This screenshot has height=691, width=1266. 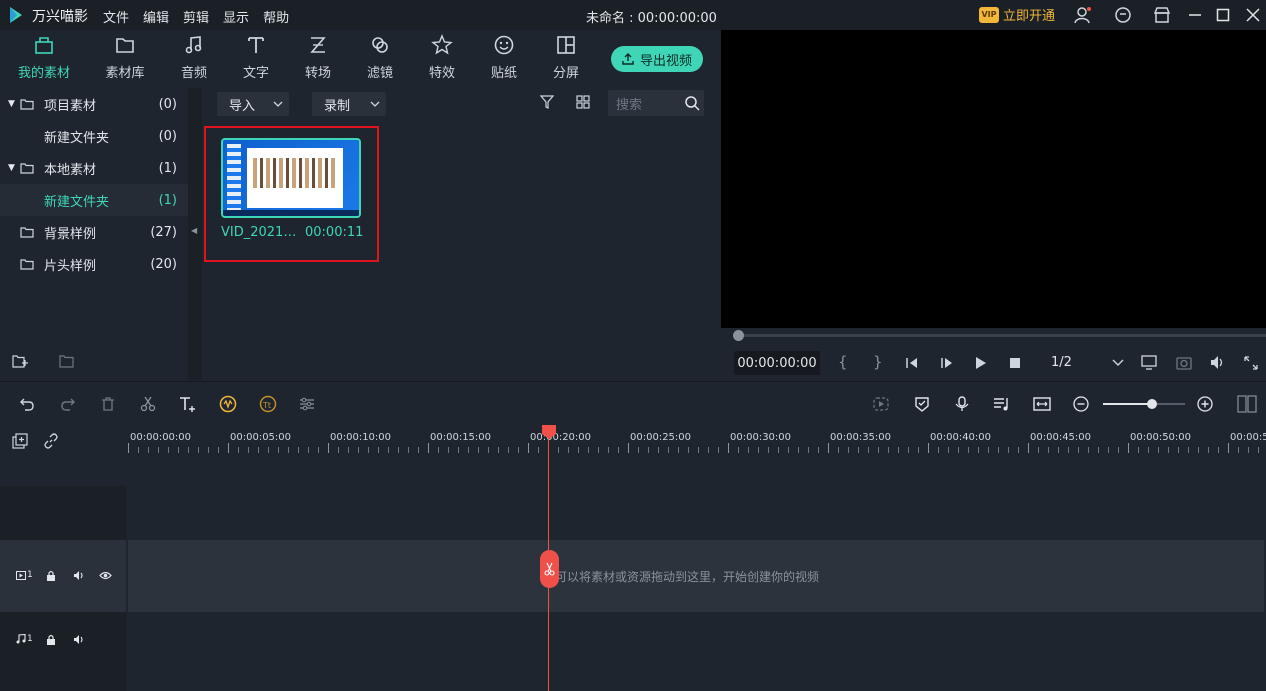 I want to click on upload-icon, so click(x=628, y=59).